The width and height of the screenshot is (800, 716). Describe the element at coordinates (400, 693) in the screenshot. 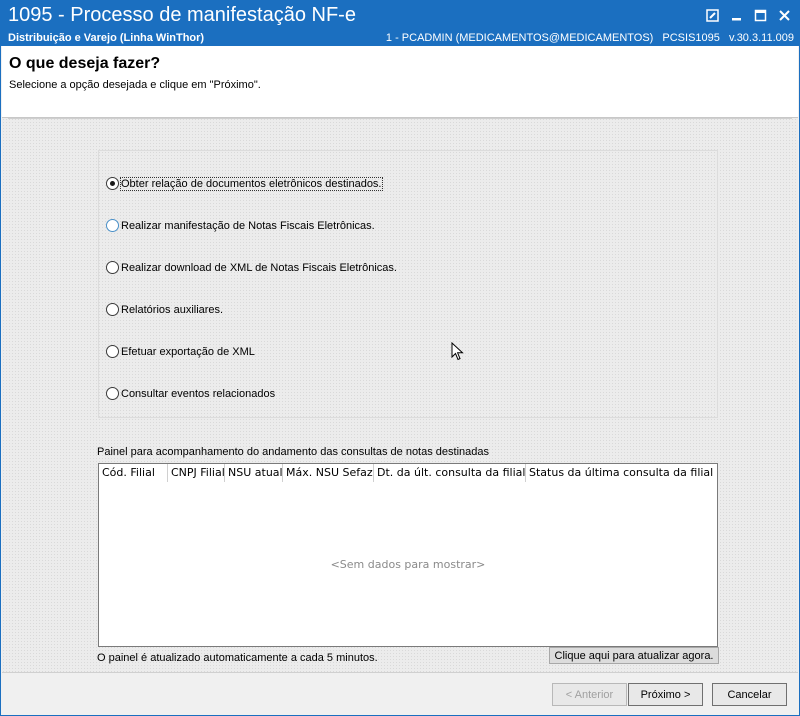

I see `wizard-navigation: < Anterior Próximo > Cancelar` at that location.